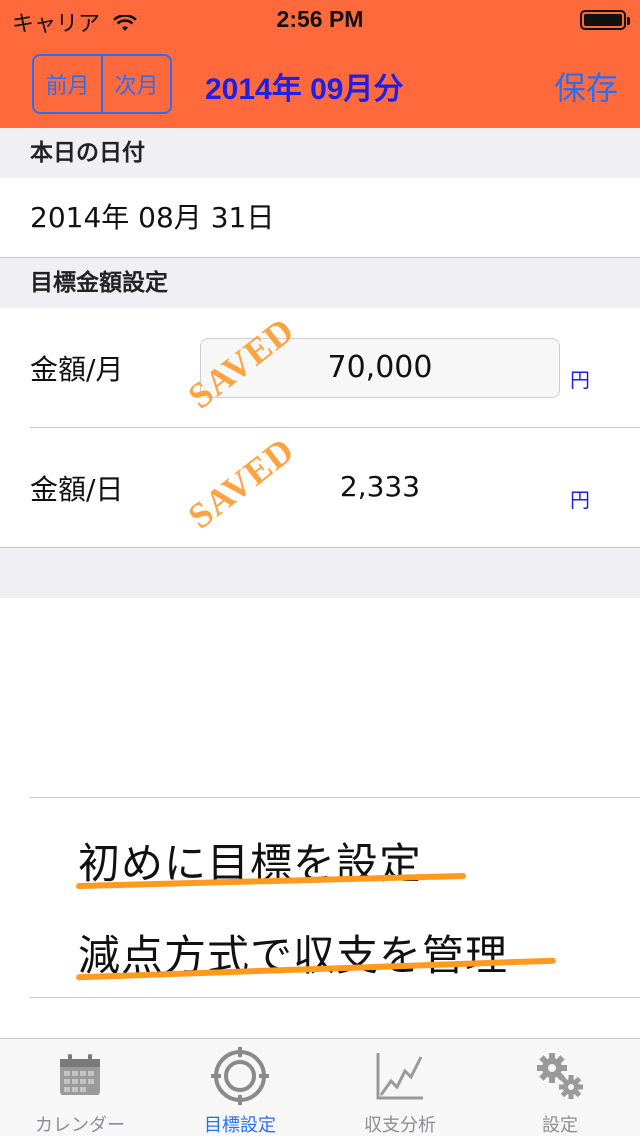  What do you see at coordinates (399, 1076) in the screenshot?
I see `chart-icon` at bounding box center [399, 1076].